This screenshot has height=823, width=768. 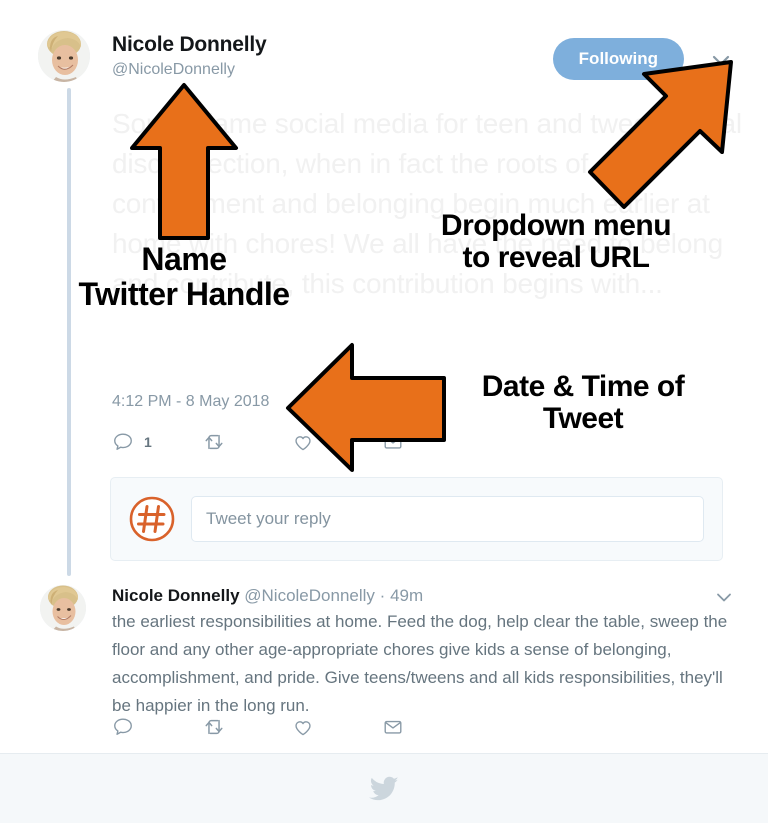 I want to click on reply-reply-button, so click(x=157, y=727).